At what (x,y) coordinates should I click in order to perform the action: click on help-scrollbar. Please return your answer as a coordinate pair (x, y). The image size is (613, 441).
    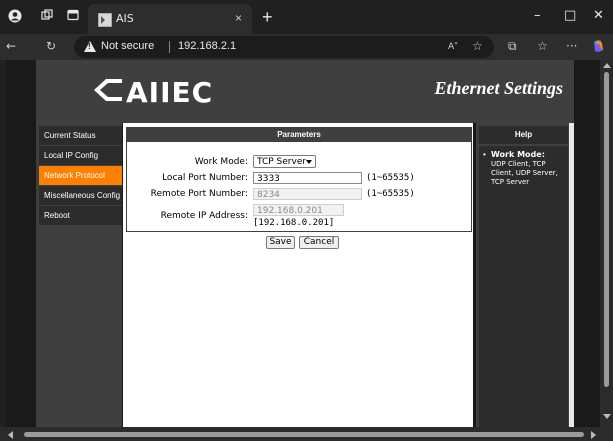
    Looking at the image, I should click on (571, 275).